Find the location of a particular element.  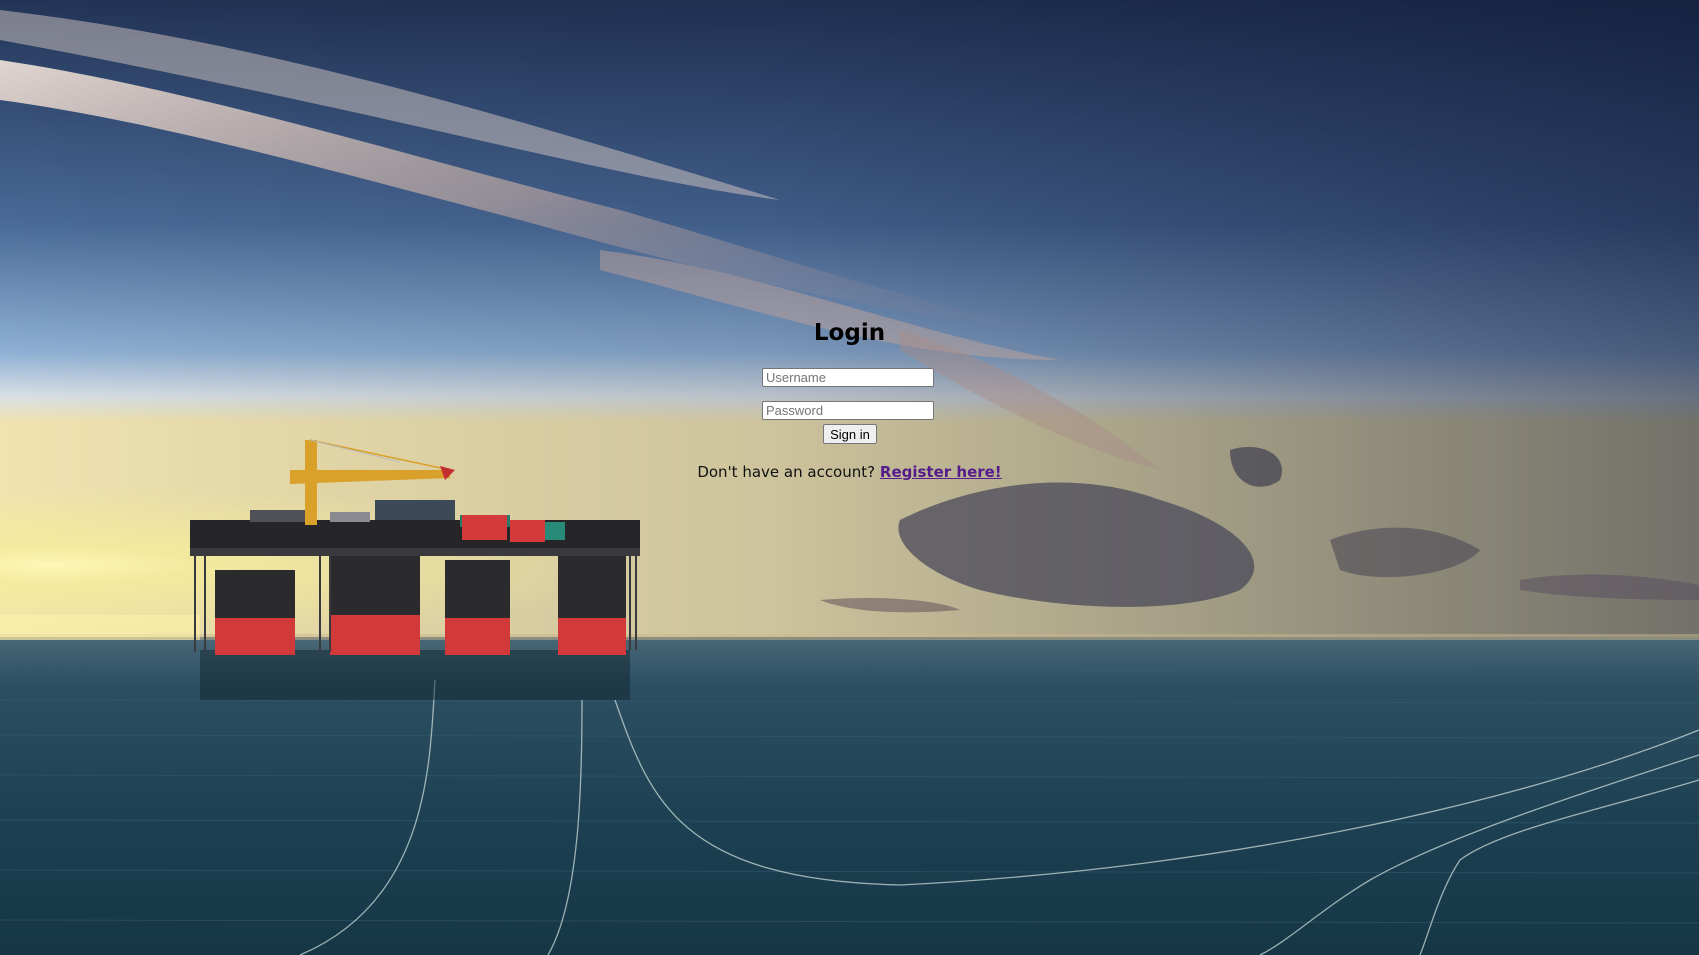

register-prompt-line: Don't have an account? Register here! is located at coordinates (849, 472).